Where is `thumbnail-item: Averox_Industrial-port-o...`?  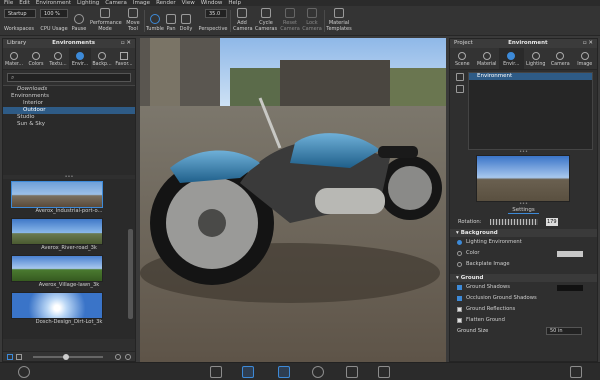
thumbnail-item: Averox_Industrial-port-o... is located at coordinates (69, 198).